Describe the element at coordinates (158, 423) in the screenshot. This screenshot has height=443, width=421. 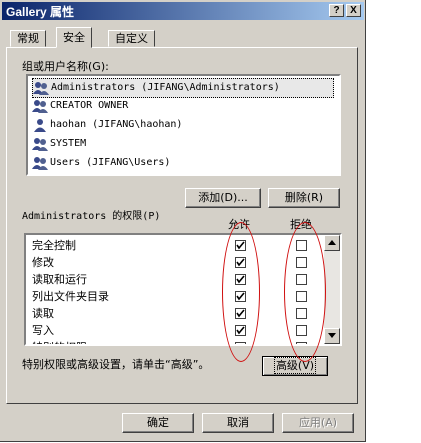
I see `ok-button: 确定` at that location.